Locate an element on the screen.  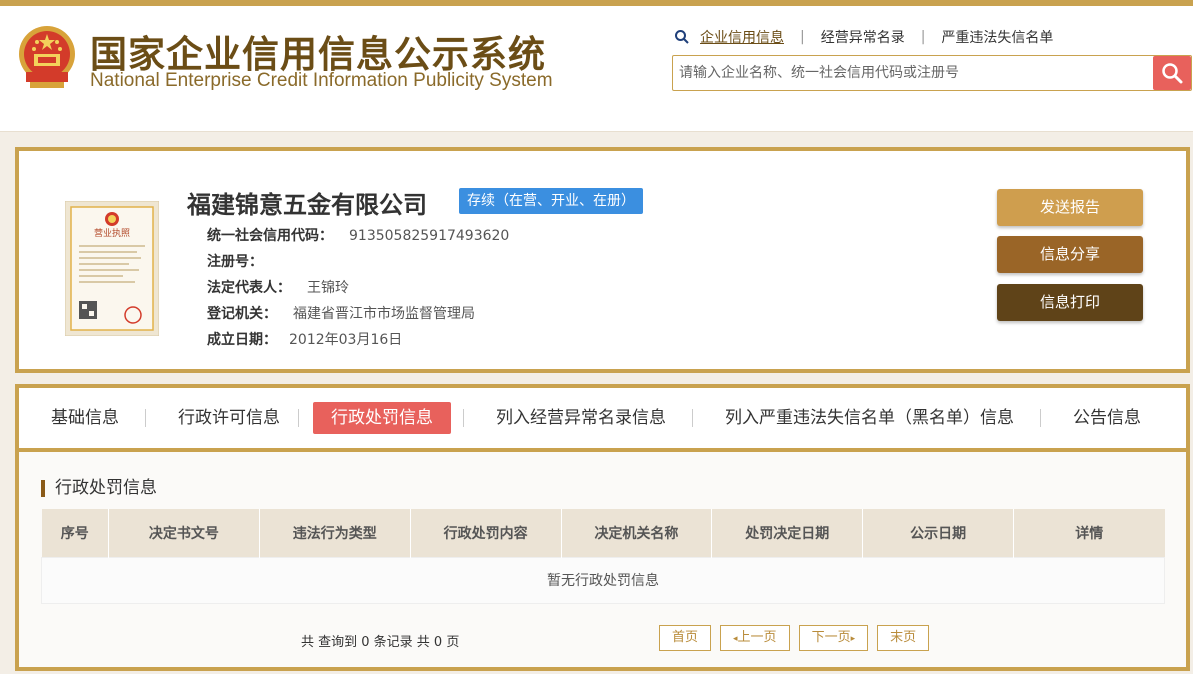
column-header: 决定机关名称 is located at coordinates (637, 533).